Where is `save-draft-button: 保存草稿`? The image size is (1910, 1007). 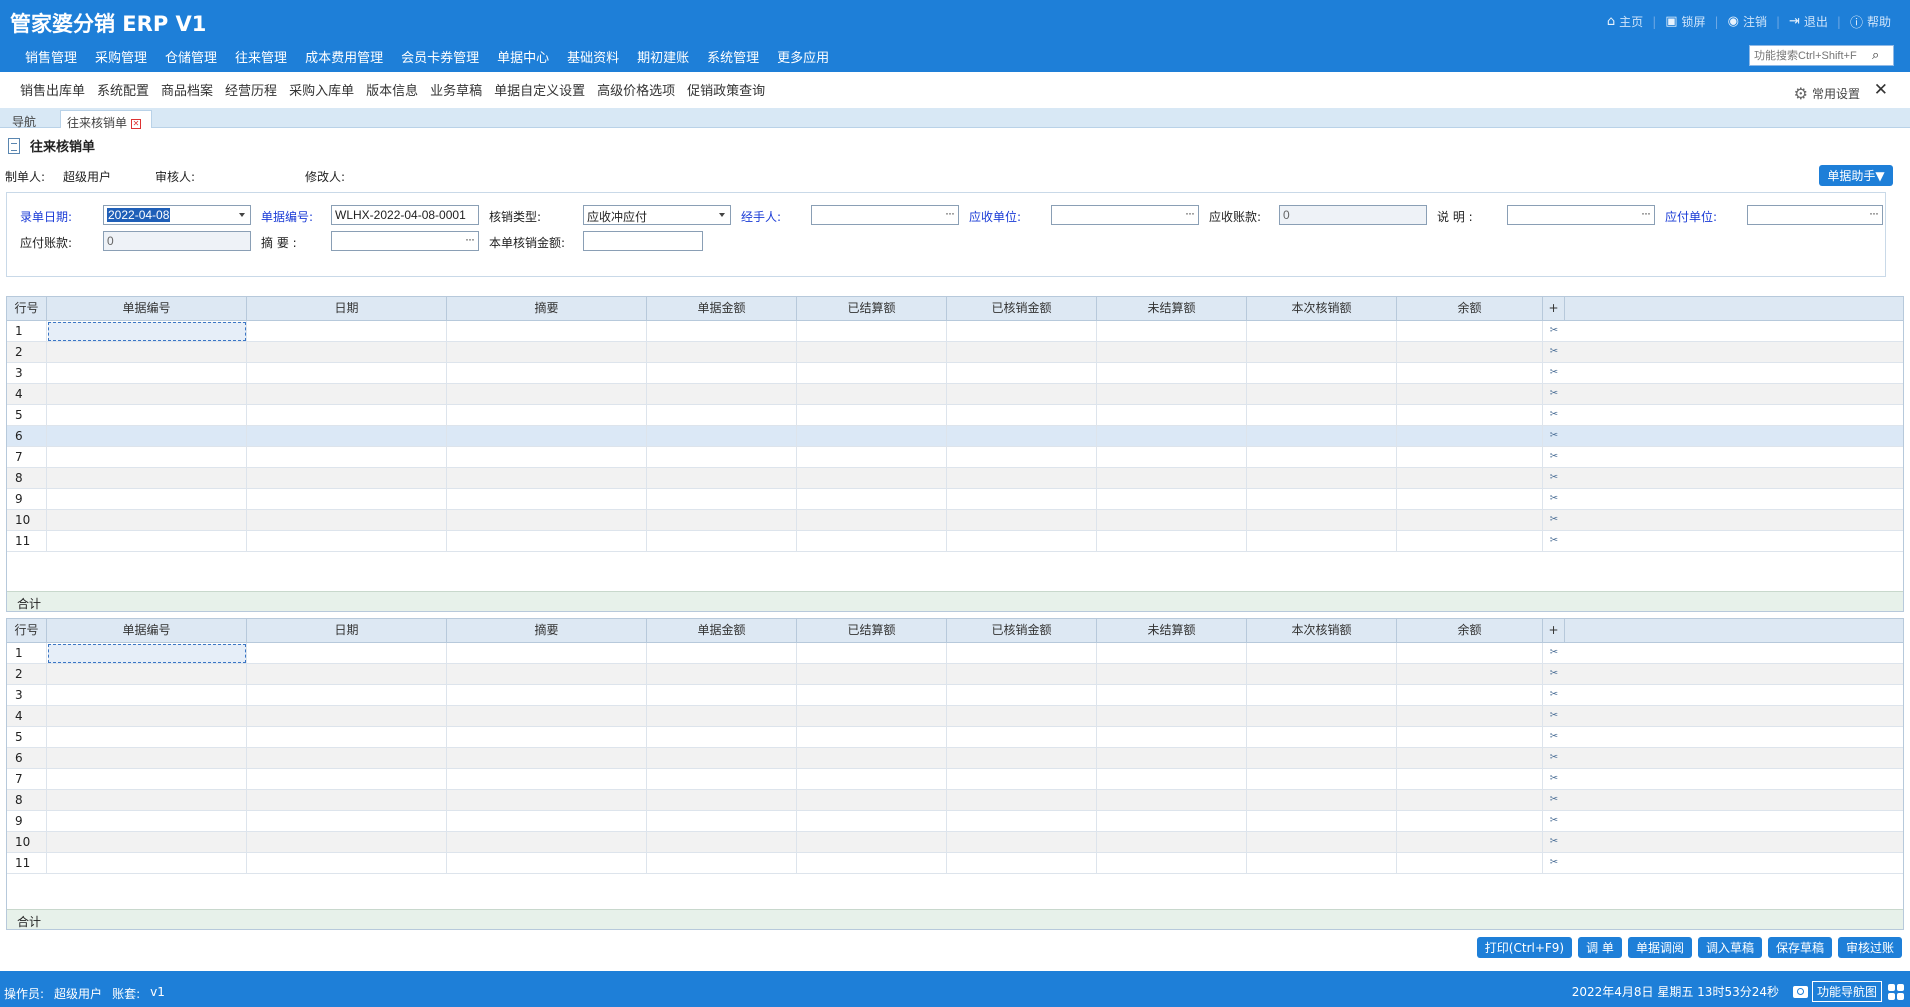
save-draft-button: 保存草稿 is located at coordinates (1799, 947).